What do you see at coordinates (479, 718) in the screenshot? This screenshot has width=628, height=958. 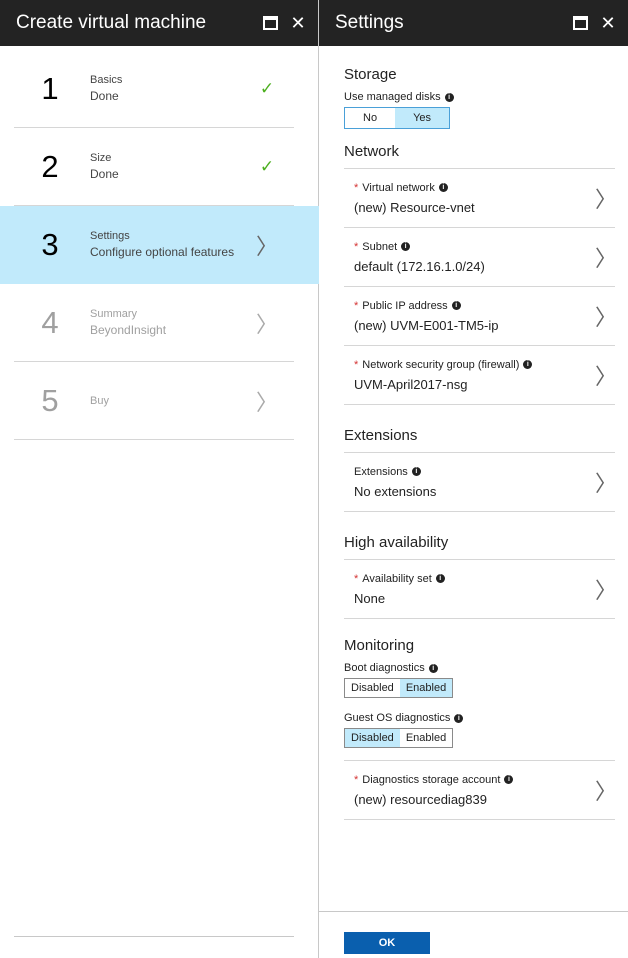 I see `guest-os-diagnostics-label: Guest OS diagnostics i` at bounding box center [479, 718].